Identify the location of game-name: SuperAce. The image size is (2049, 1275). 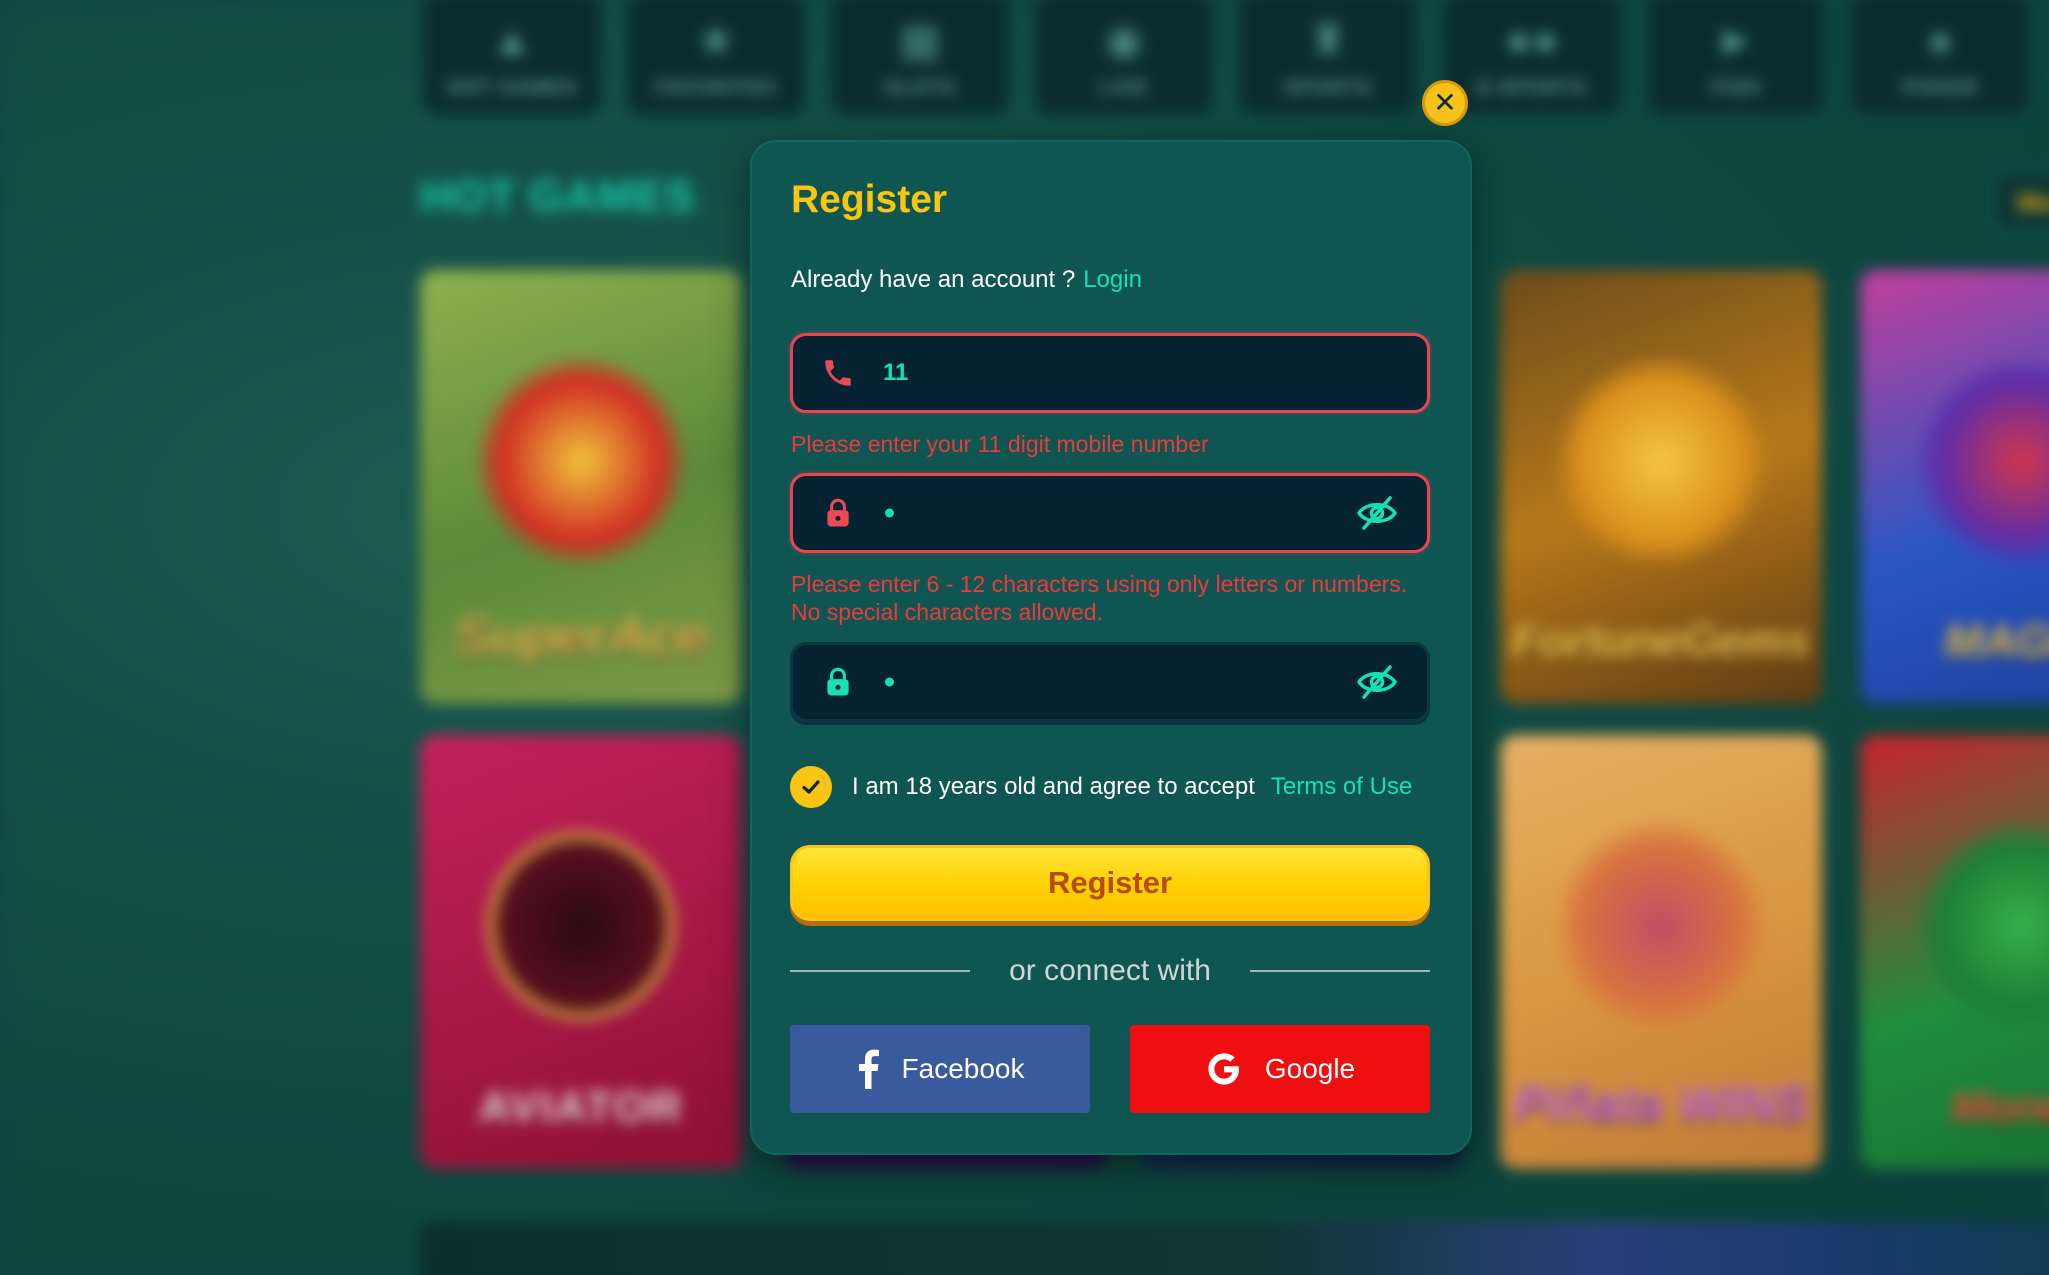
(581, 637).